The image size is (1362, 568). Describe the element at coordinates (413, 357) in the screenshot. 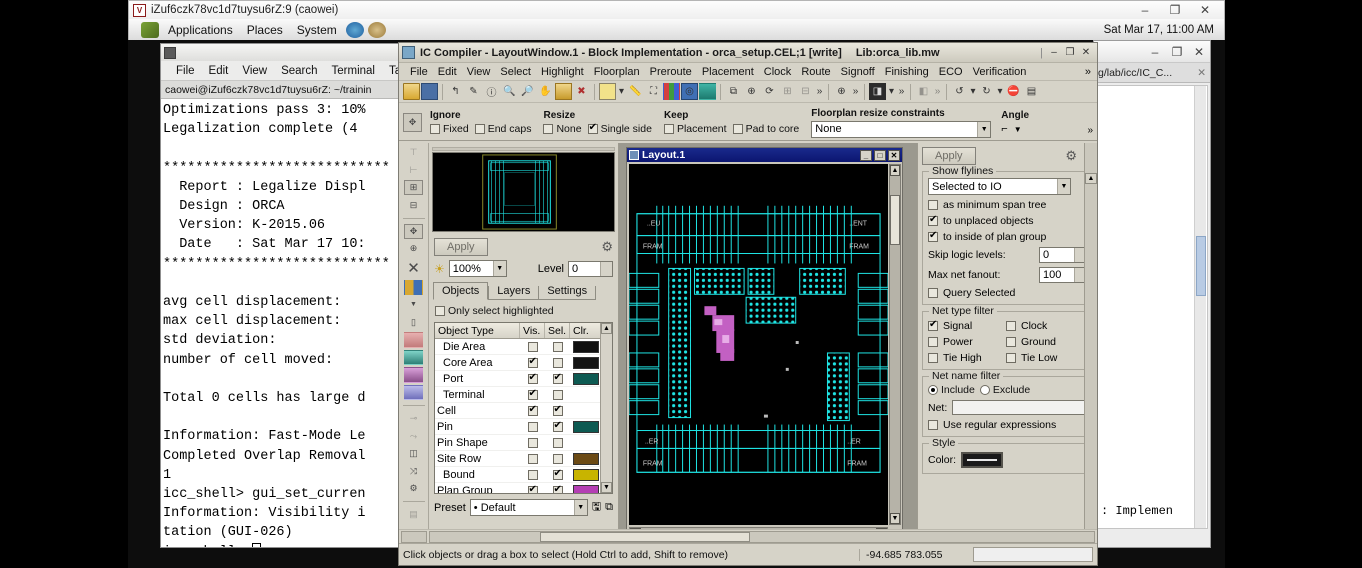

I see `route-icon` at that location.